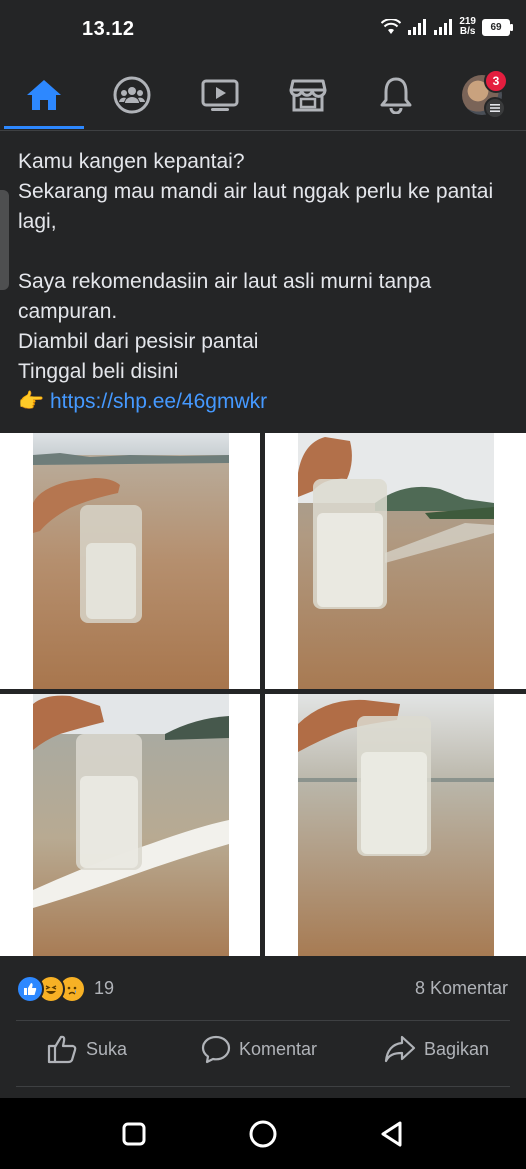  I want to click on status-icons: 219 B/s 69, so click(447, 27).